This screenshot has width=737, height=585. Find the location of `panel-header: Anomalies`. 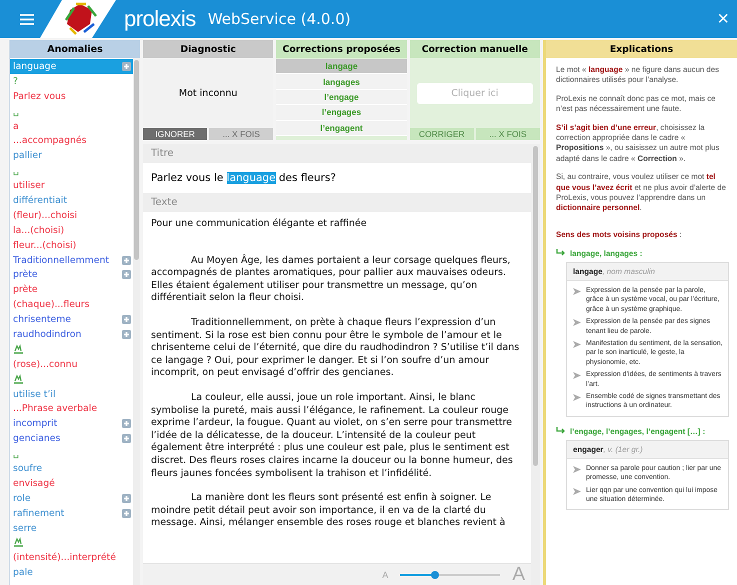

panel-header: Anomalies is located at coordinates (75, 49).